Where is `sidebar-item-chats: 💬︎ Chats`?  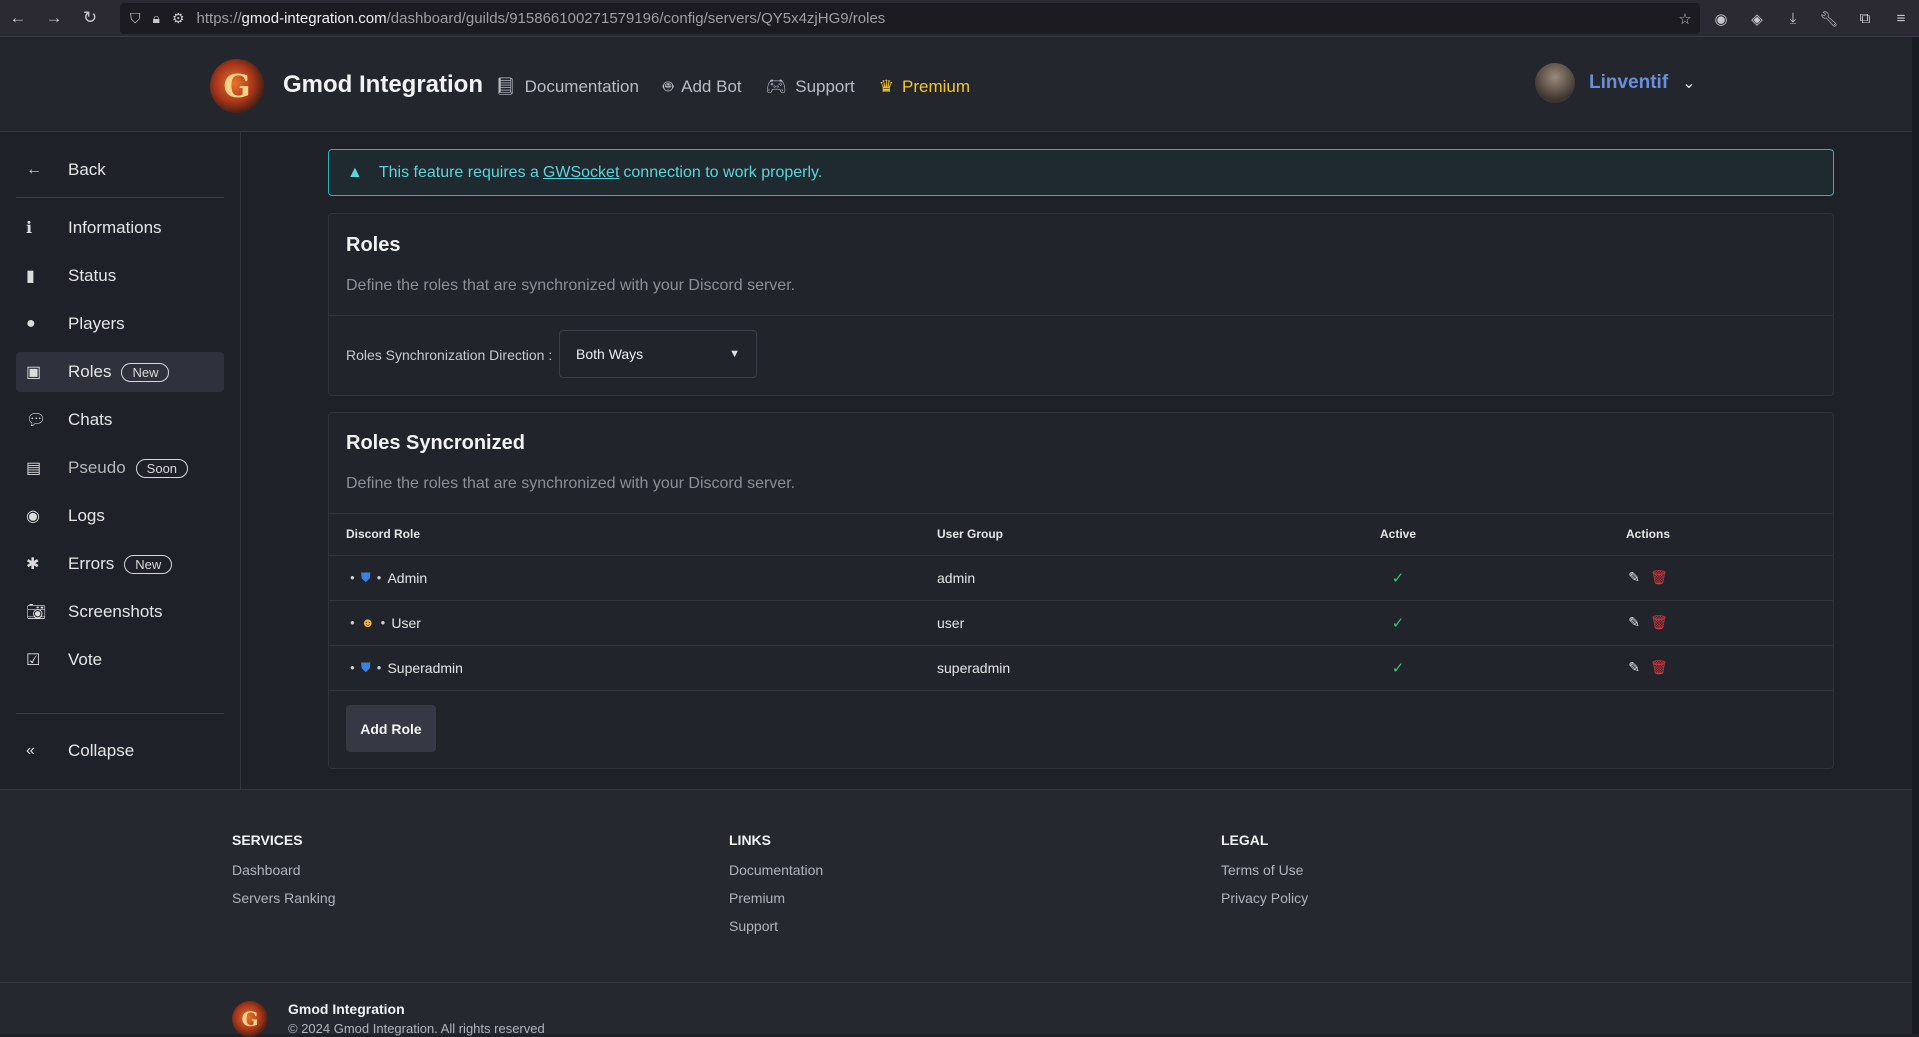 sidebar-item-chats: 💬︎ Chats is located at coordinates (120, 420).